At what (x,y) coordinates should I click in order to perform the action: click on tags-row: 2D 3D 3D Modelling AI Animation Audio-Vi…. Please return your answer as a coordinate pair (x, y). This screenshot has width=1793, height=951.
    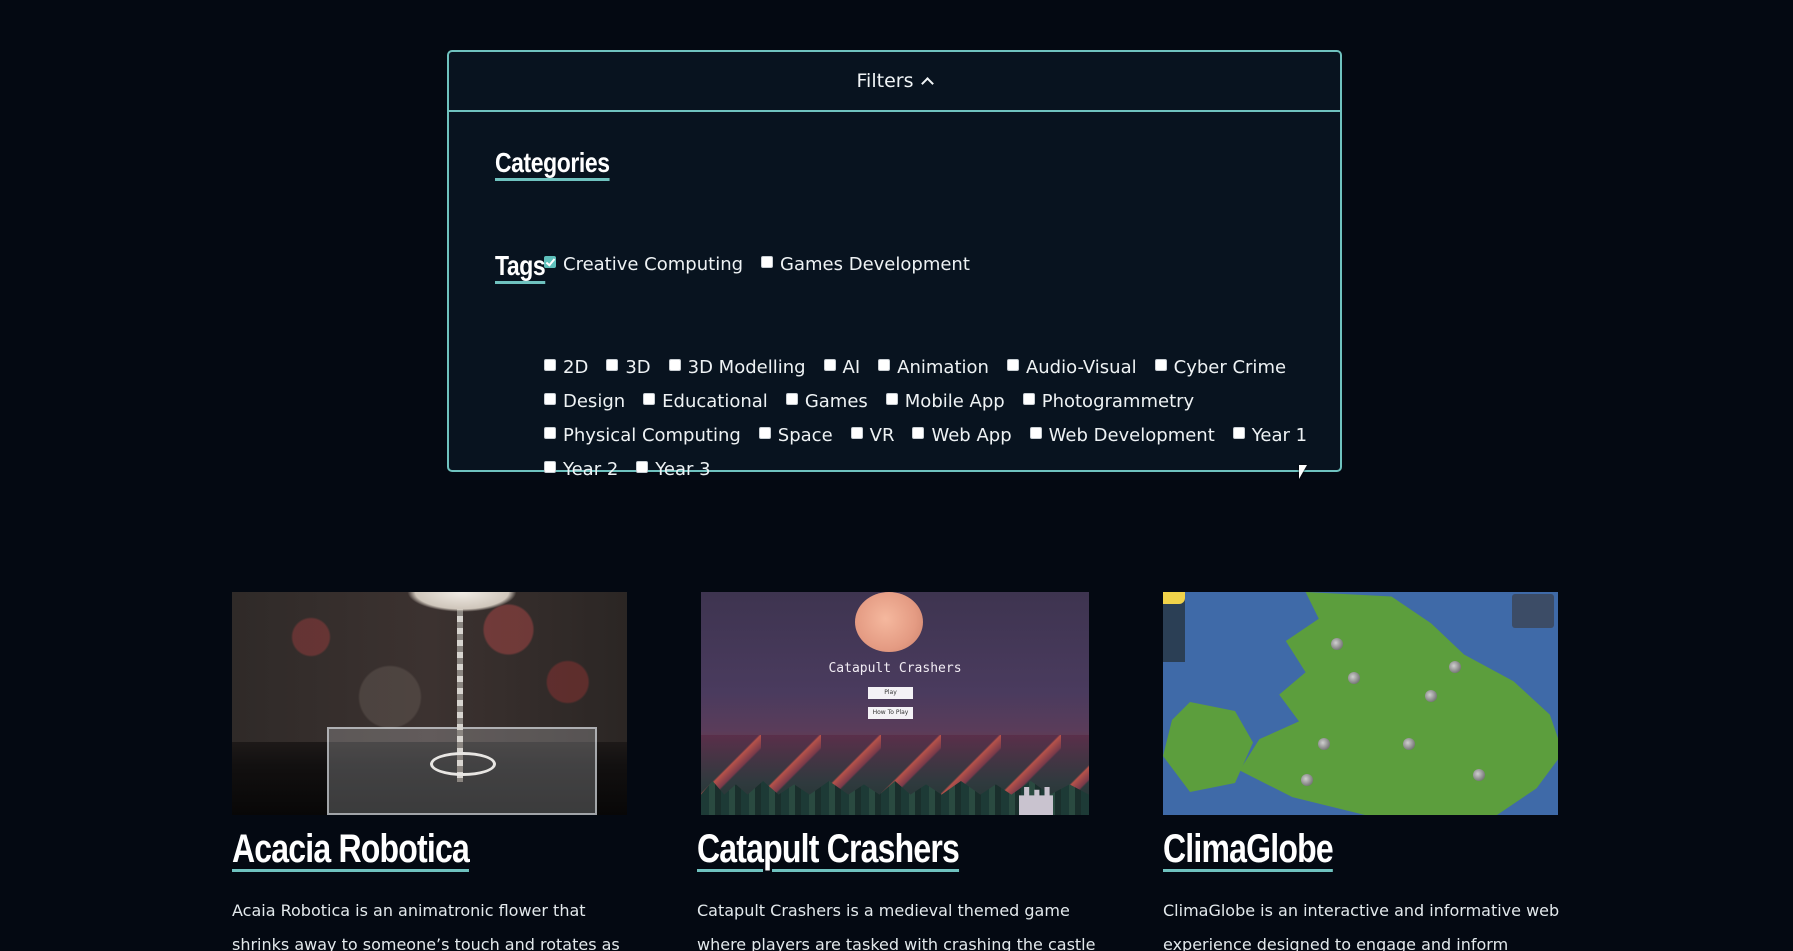
    Looking at the image, I should click on (924, 367).